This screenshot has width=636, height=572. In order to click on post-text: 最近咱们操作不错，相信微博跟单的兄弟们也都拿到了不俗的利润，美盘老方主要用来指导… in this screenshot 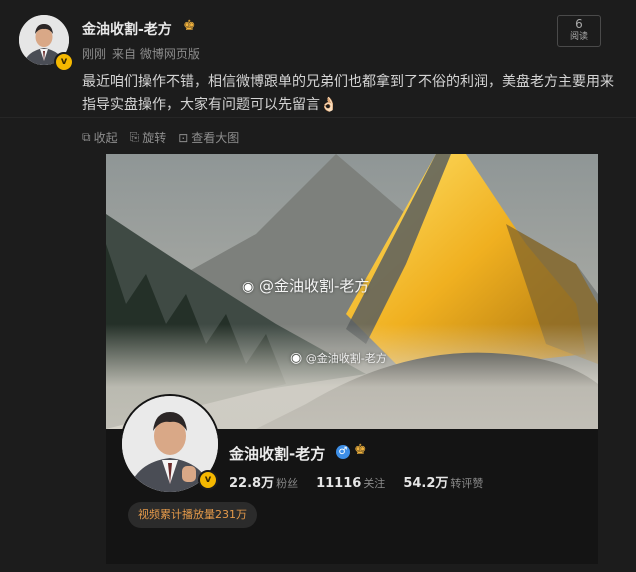, I will do `click(348, 93)`.